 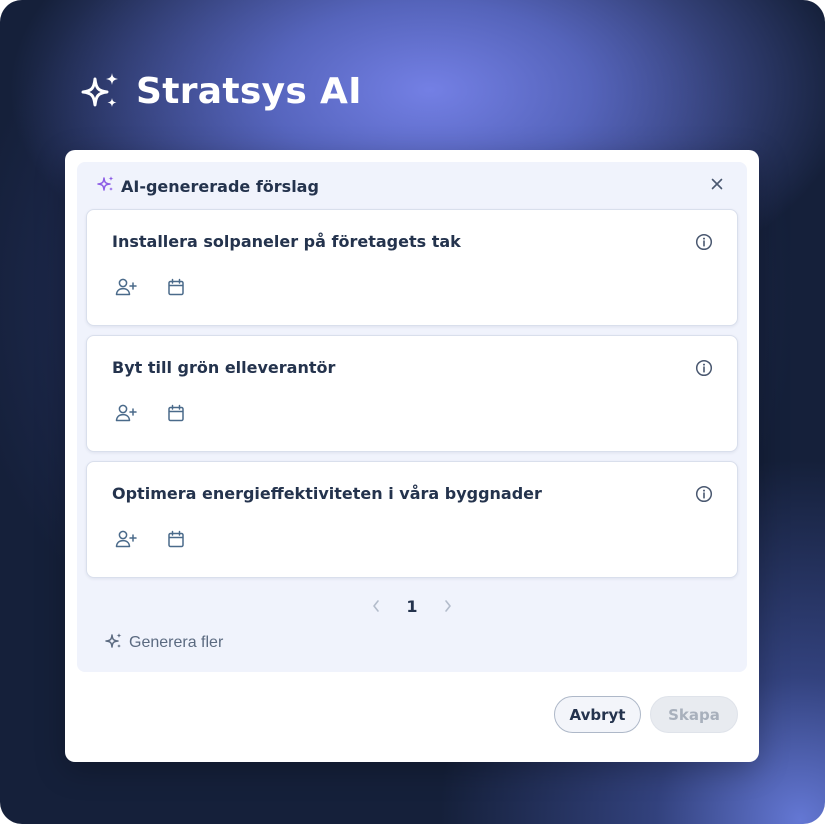 I want to click on suggestion-title: Installera solpaneler på företagets tak, so click(x=286, y=241).